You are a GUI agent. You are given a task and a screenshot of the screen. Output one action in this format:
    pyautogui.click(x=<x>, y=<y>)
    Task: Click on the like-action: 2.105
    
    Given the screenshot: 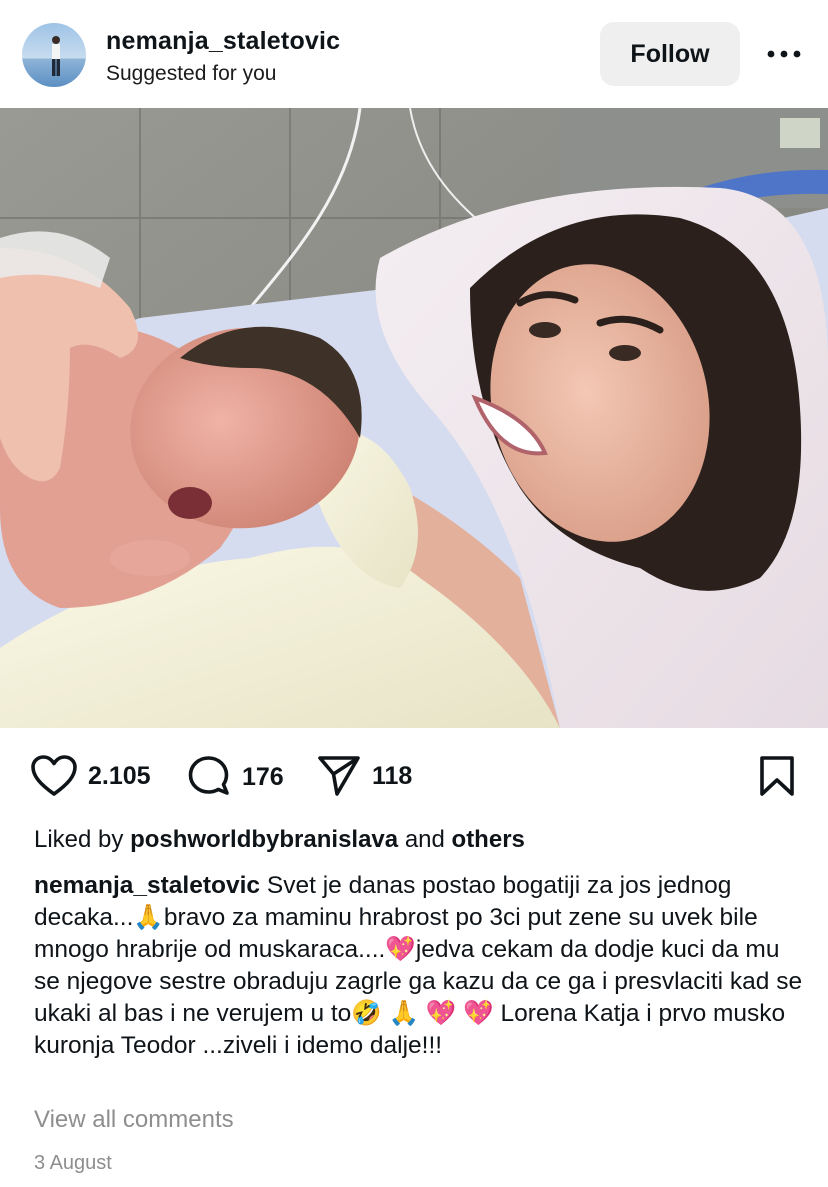 What is the action you would take?
    pyautogui.click(x=90, y=776)
    